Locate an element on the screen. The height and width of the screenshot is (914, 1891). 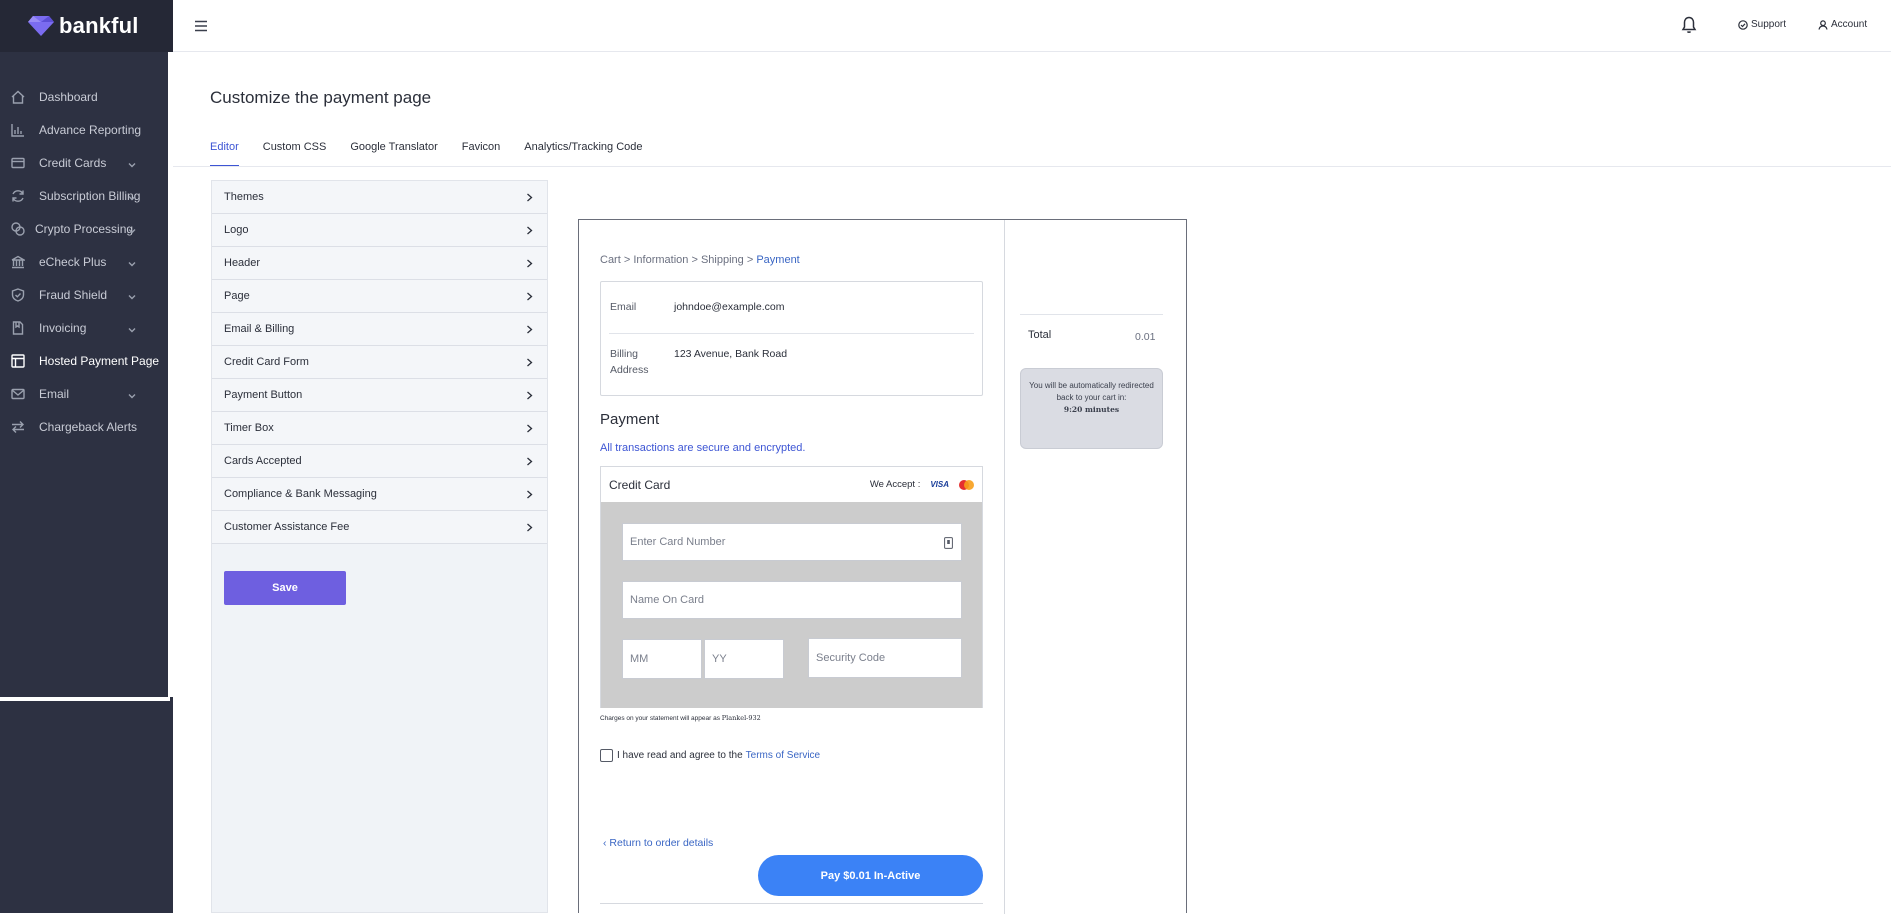
tab-custom-css: Custom CSS is located at coordinates (295, 153).